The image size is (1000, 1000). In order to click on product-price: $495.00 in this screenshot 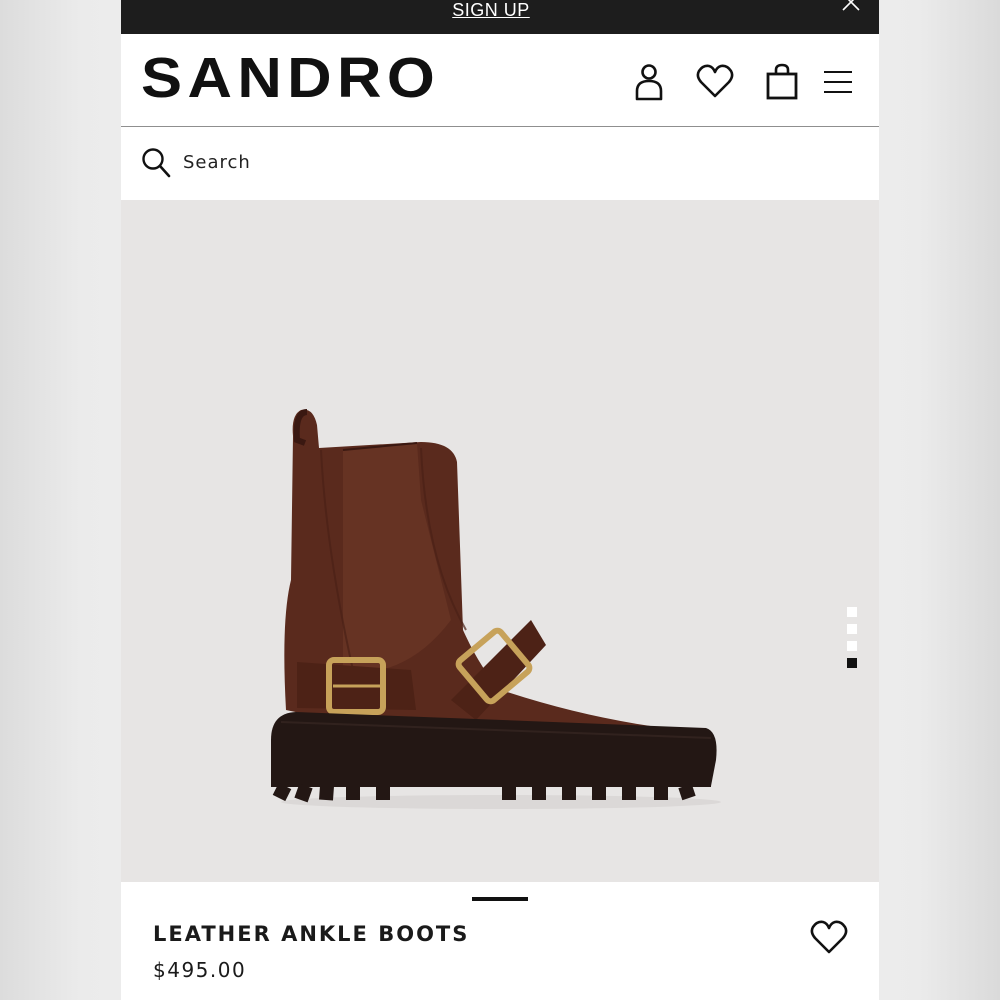, I will do `click(200, 970)`.